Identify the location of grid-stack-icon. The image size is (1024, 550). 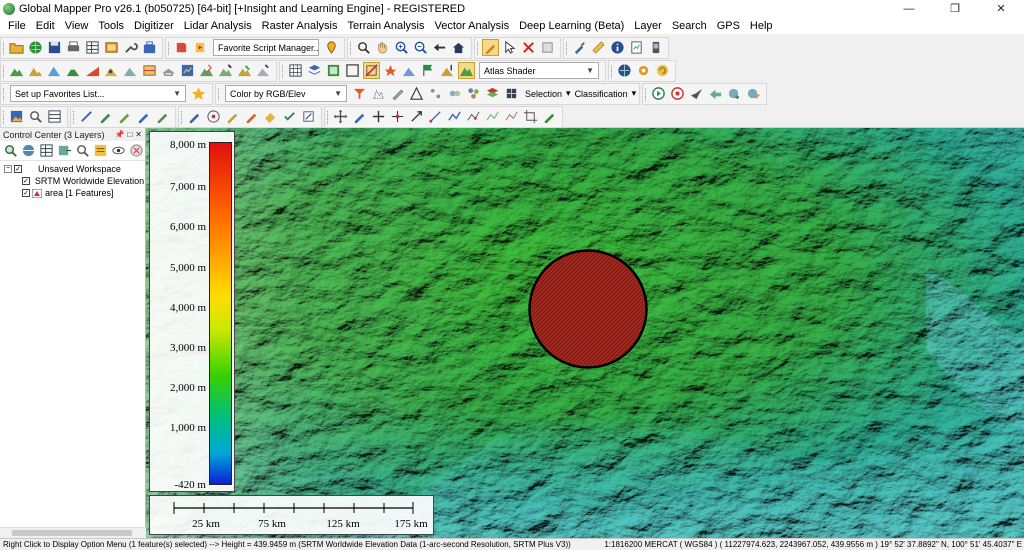
(511, 93).